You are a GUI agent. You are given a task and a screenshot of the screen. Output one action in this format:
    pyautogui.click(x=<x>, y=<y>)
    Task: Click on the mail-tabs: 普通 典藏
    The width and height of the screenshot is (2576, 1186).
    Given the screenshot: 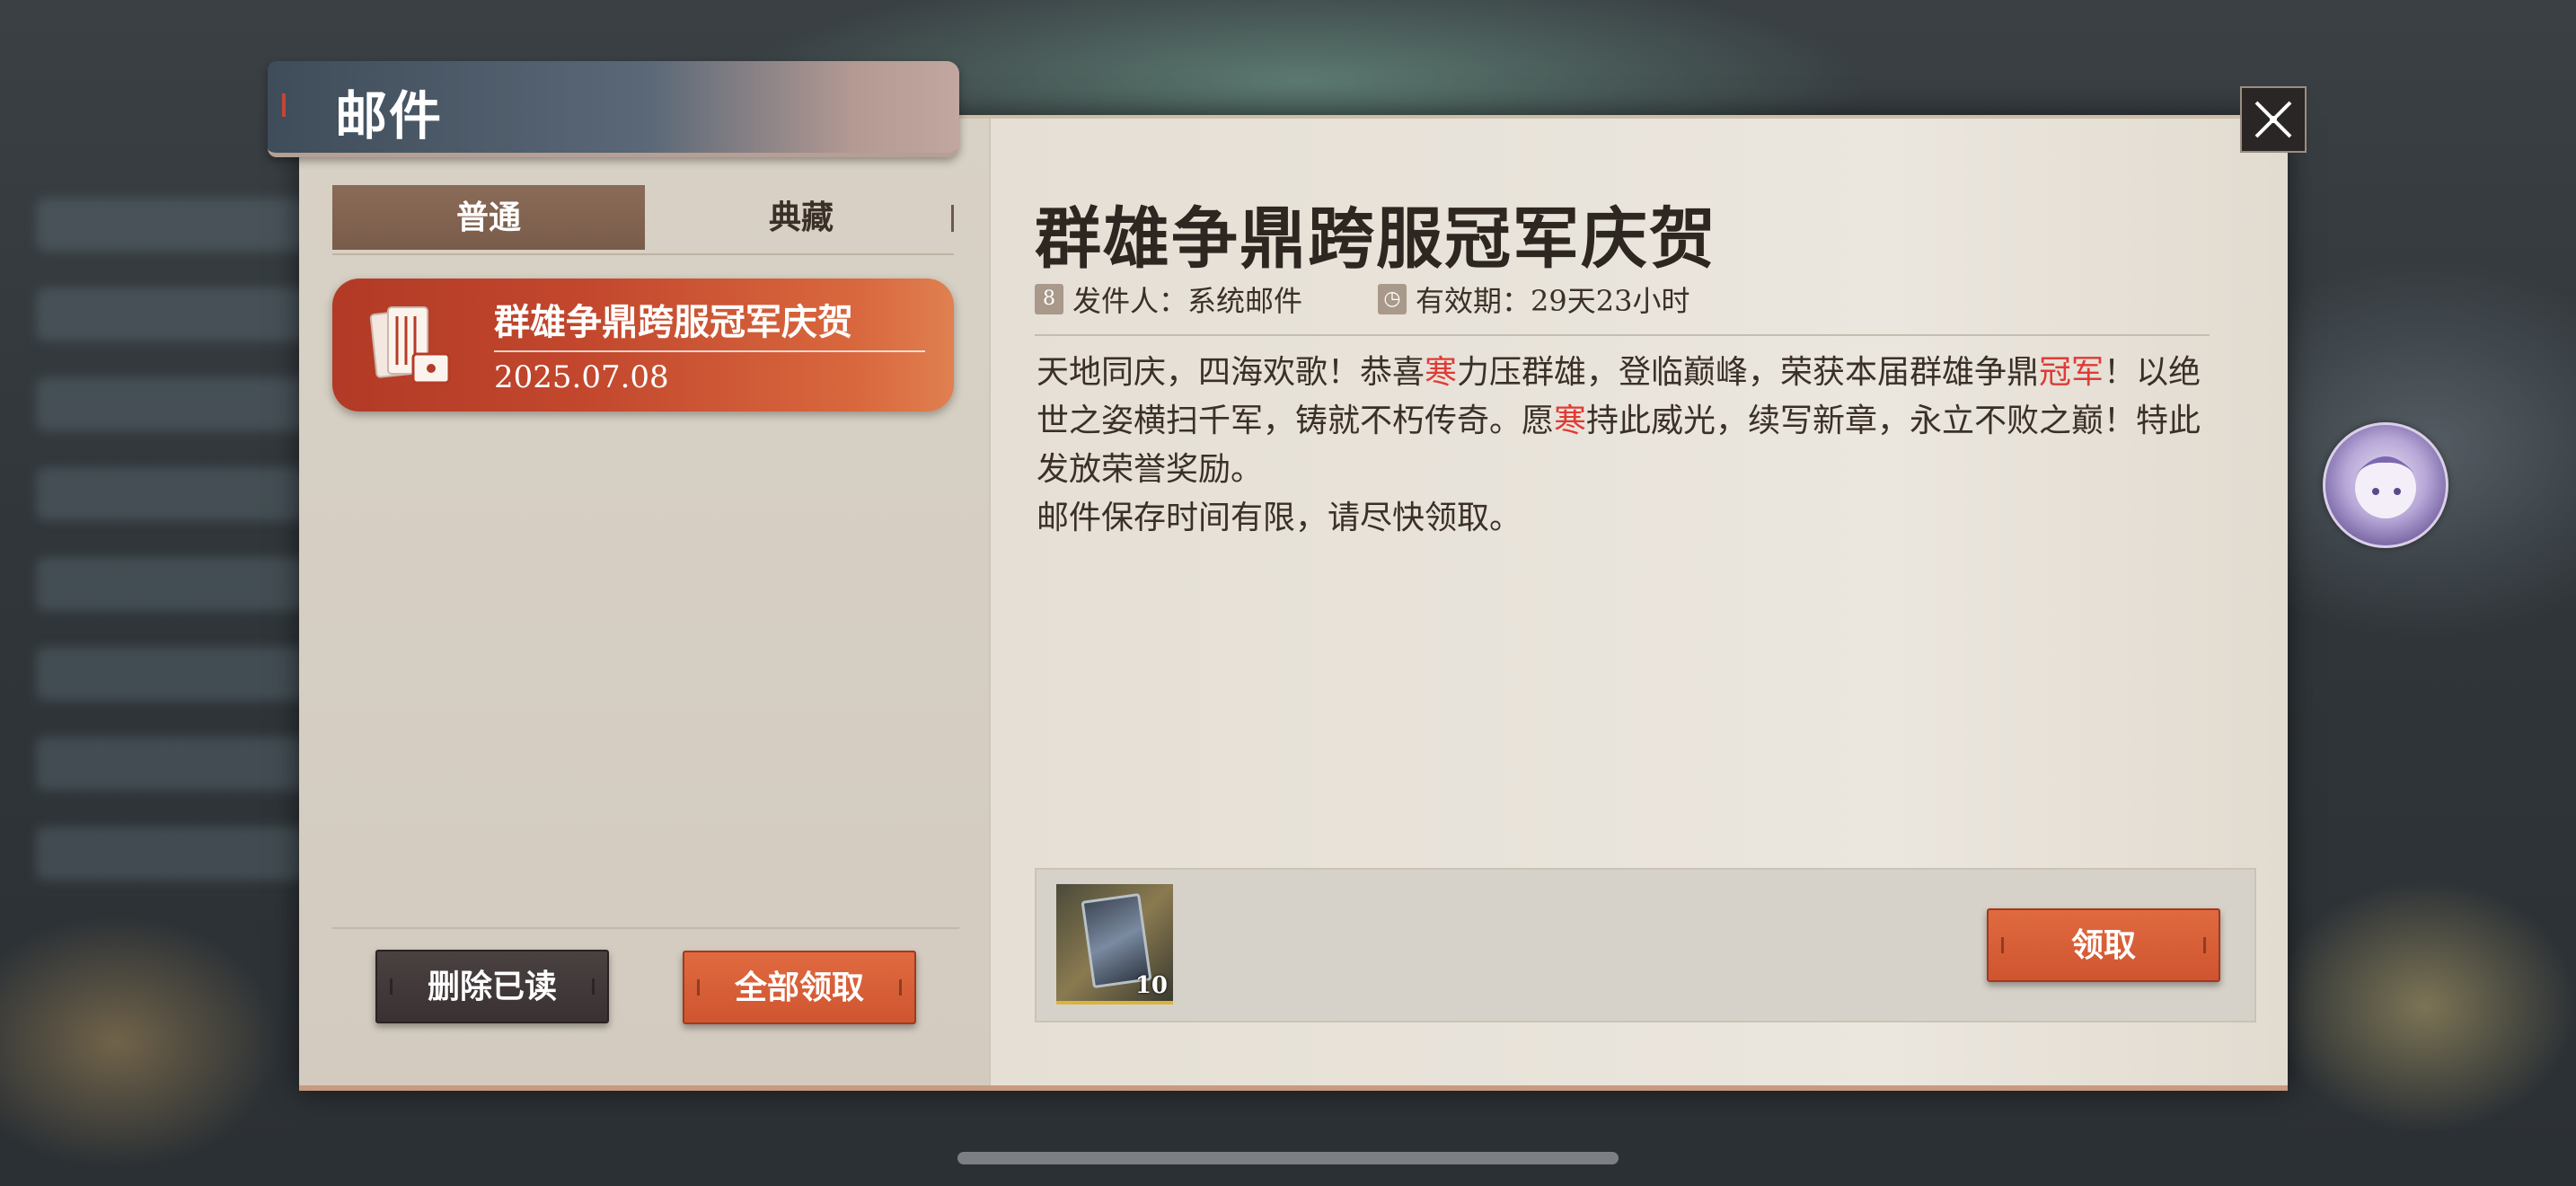 What is the action you would take?
    pyautogui.click(x=643, y=220)
    